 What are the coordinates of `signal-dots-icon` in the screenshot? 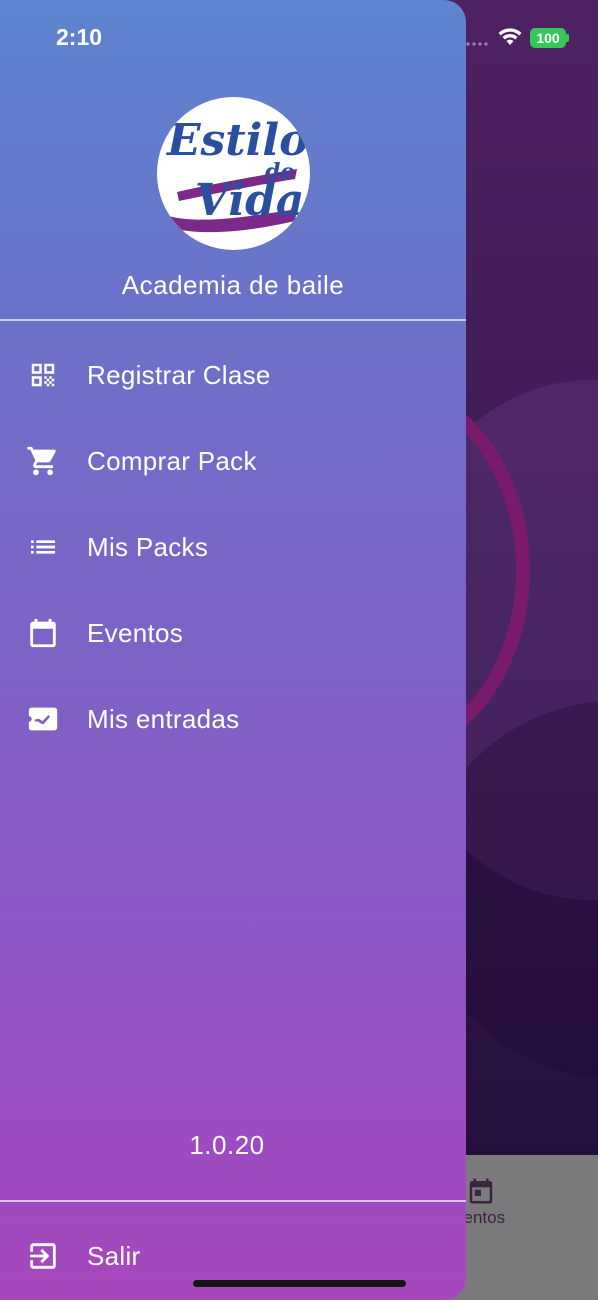 It's located at (477, 44).